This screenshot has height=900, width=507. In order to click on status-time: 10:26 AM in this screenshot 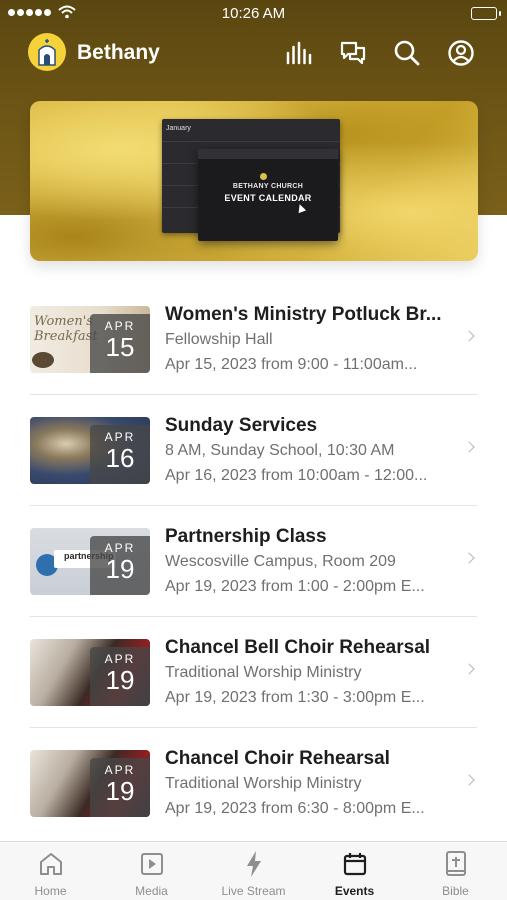, I will do `click(253, 13)`.